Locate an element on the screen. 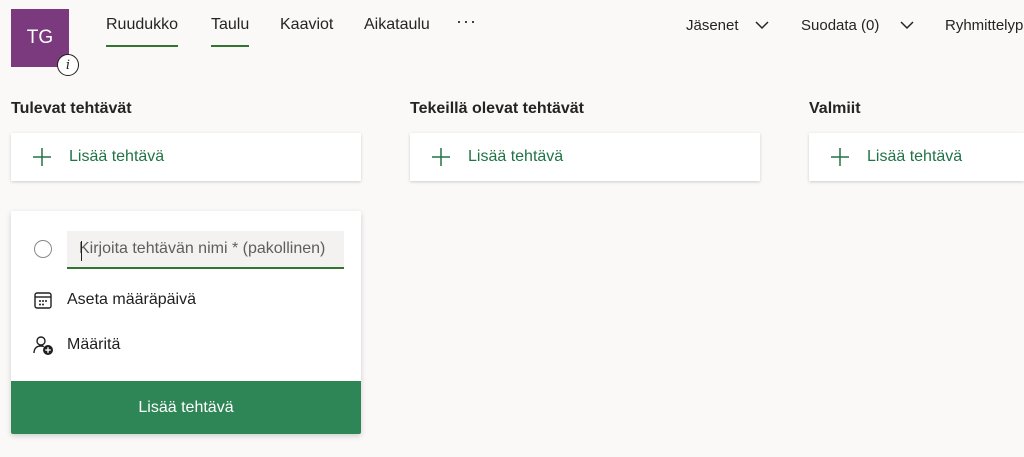  tab-board-label: Taulu is located at coordinates (230, 24).